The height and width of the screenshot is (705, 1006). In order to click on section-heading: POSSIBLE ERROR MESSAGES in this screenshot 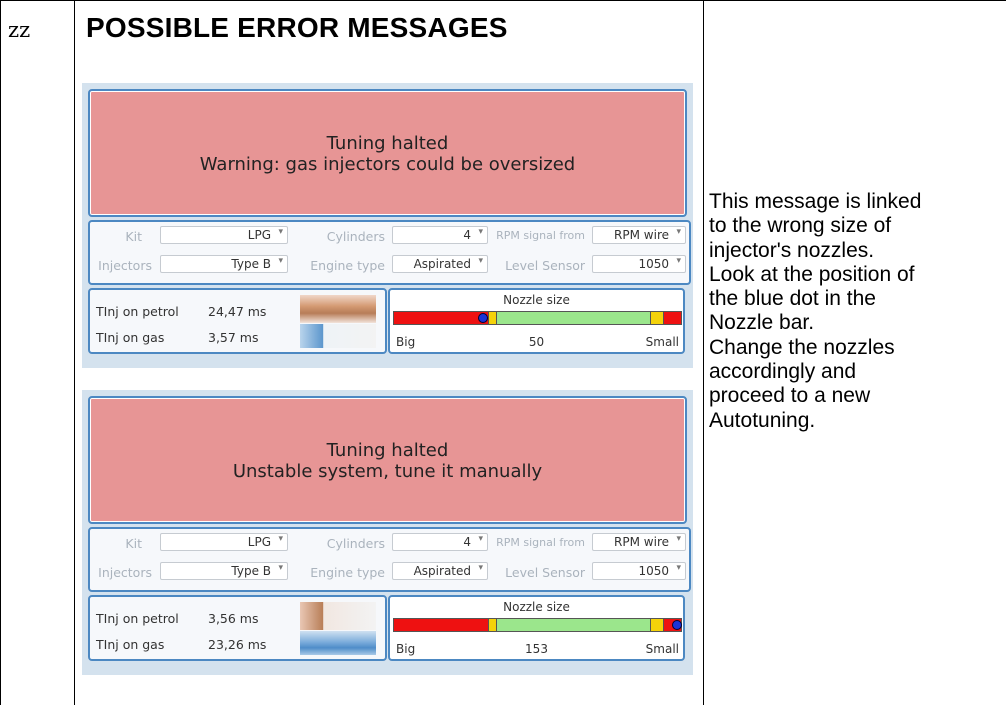, I will do `click(297, 27)`.